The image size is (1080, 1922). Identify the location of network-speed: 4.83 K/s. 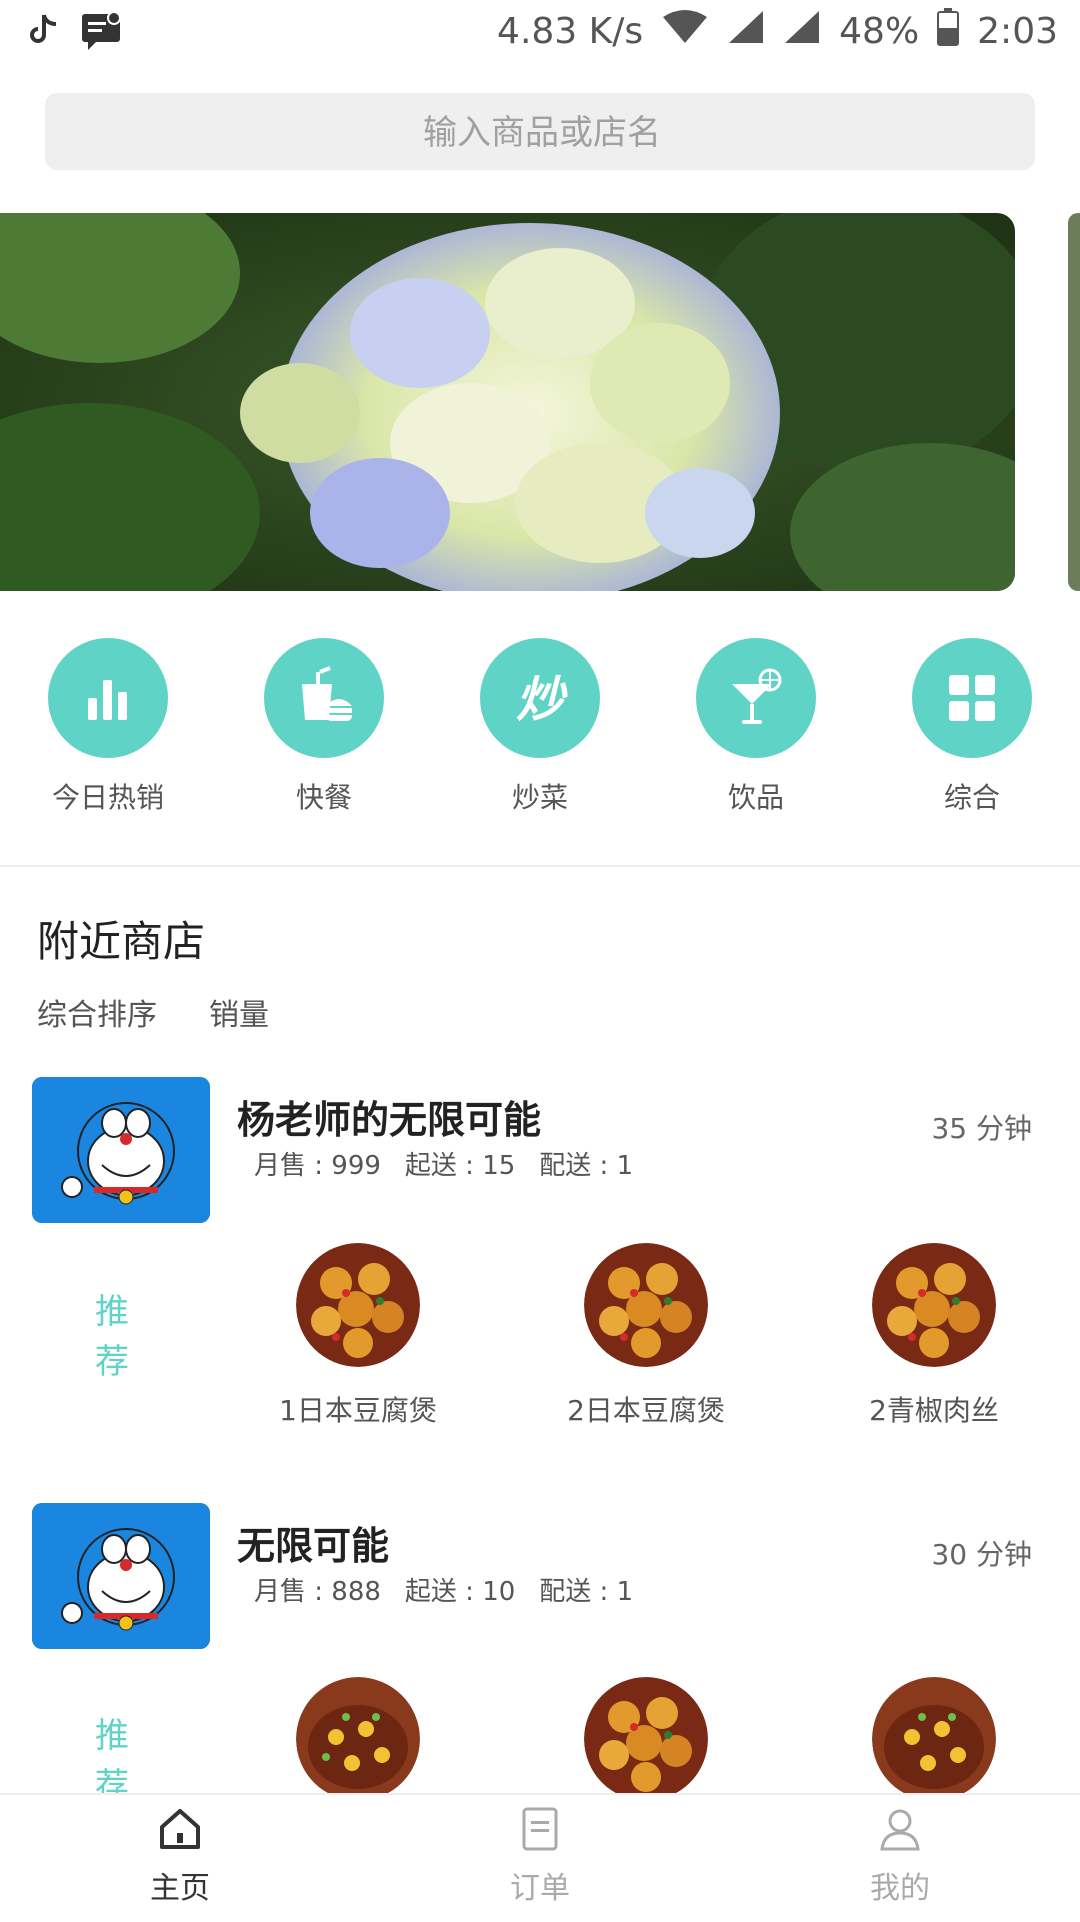
(570, 31).